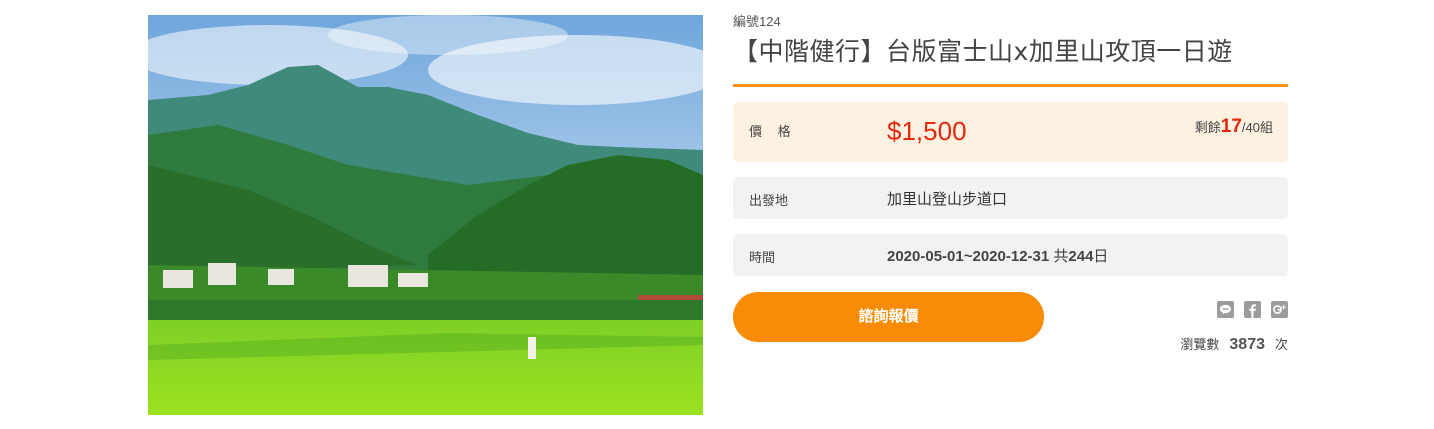  I want to click on departure-row: 出發地 加里山登山步道口, so click(1010, 198).